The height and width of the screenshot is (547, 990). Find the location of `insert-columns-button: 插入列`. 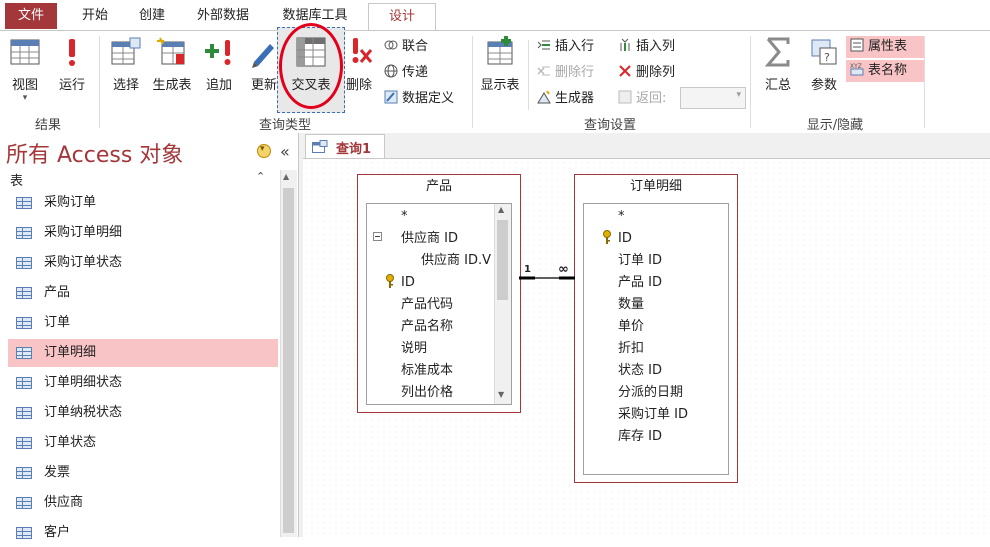

insert-columns-button: 插入列 is located at coordinates (646, 47).